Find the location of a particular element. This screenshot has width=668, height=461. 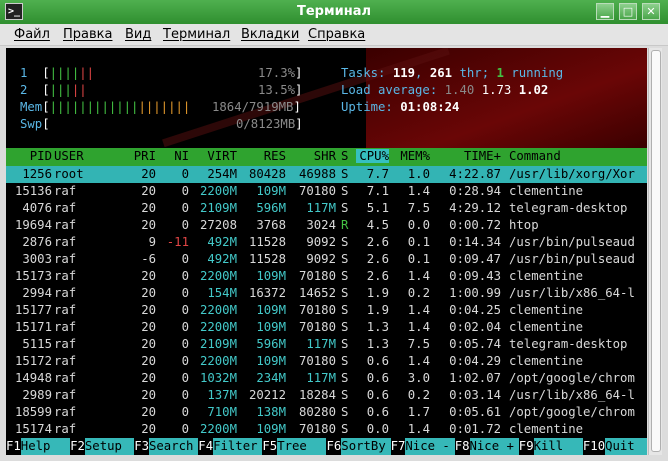

menu-file: Файл is located at coordinates (32, 34).